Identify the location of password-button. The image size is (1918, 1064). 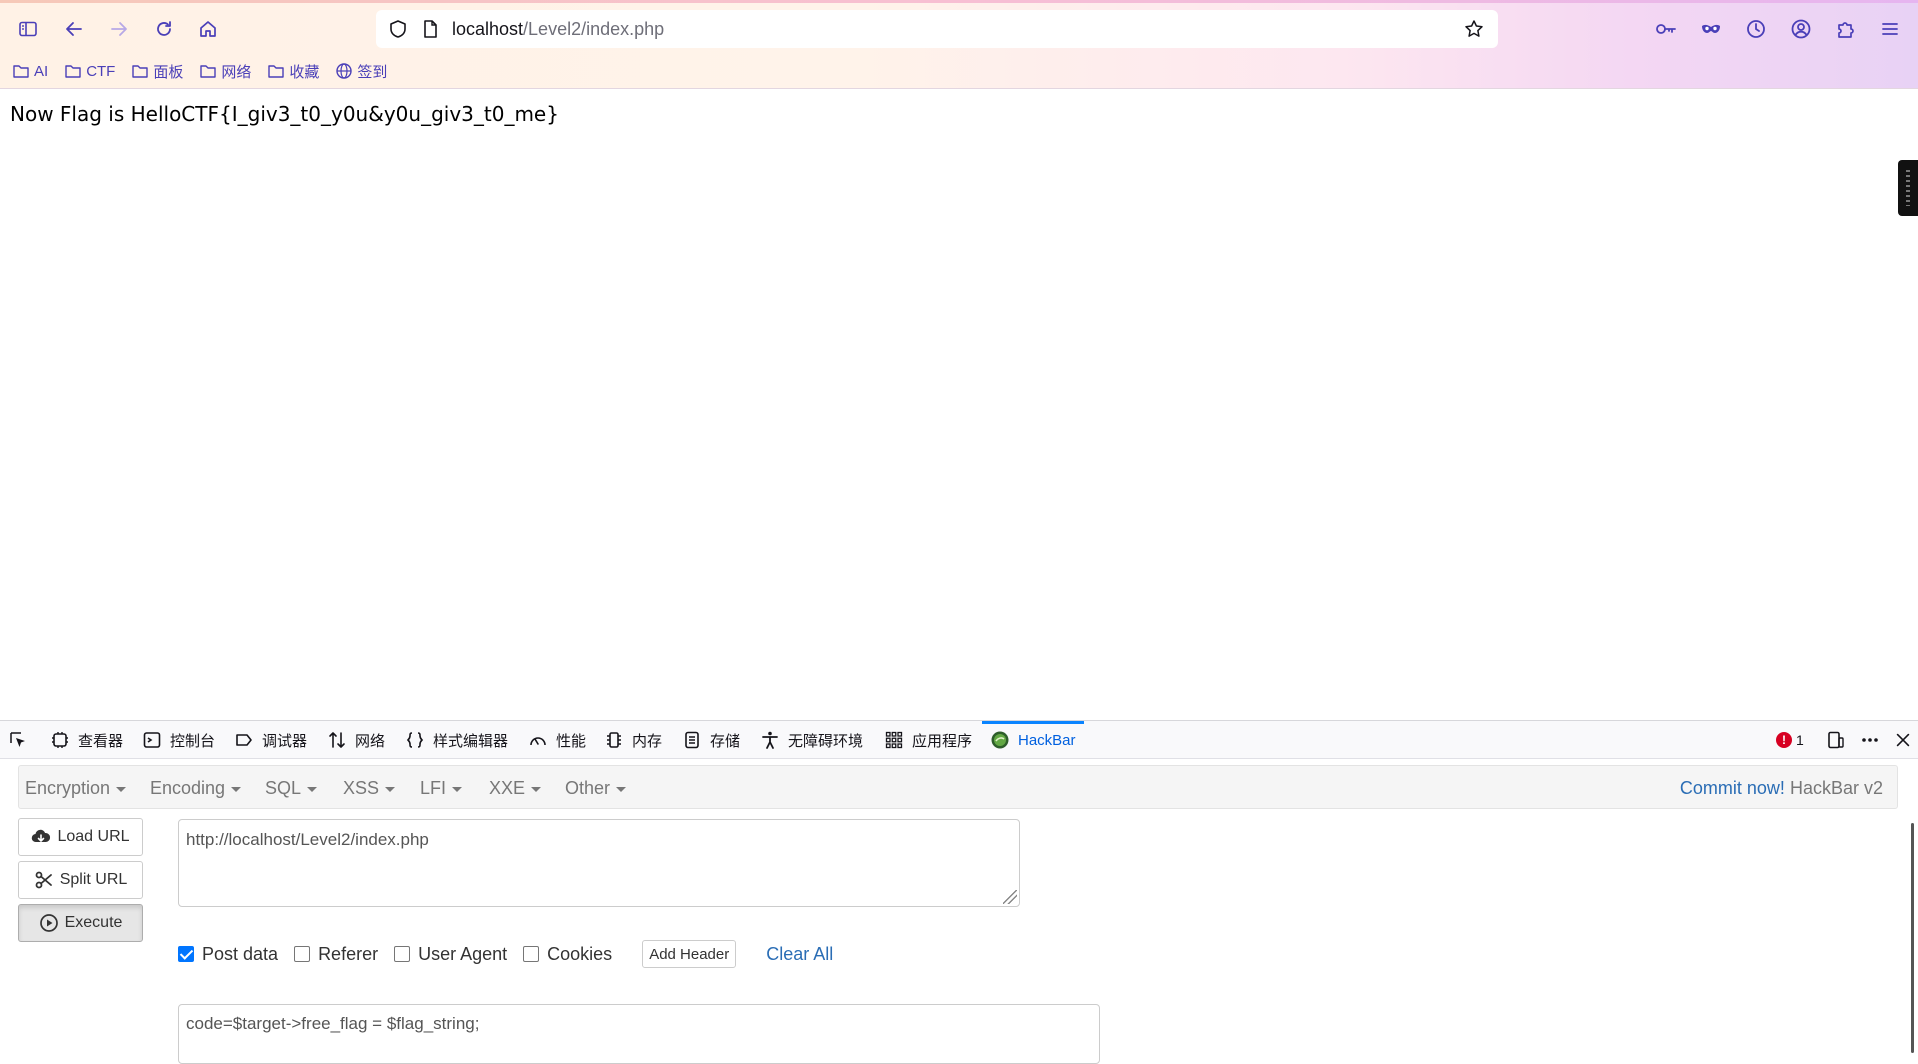
(1666, 29).